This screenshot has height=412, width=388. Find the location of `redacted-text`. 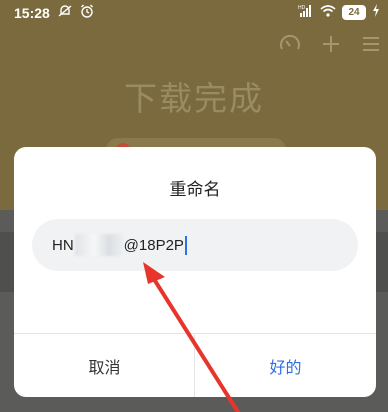

redacted-text is located at coordinates (98, 245).